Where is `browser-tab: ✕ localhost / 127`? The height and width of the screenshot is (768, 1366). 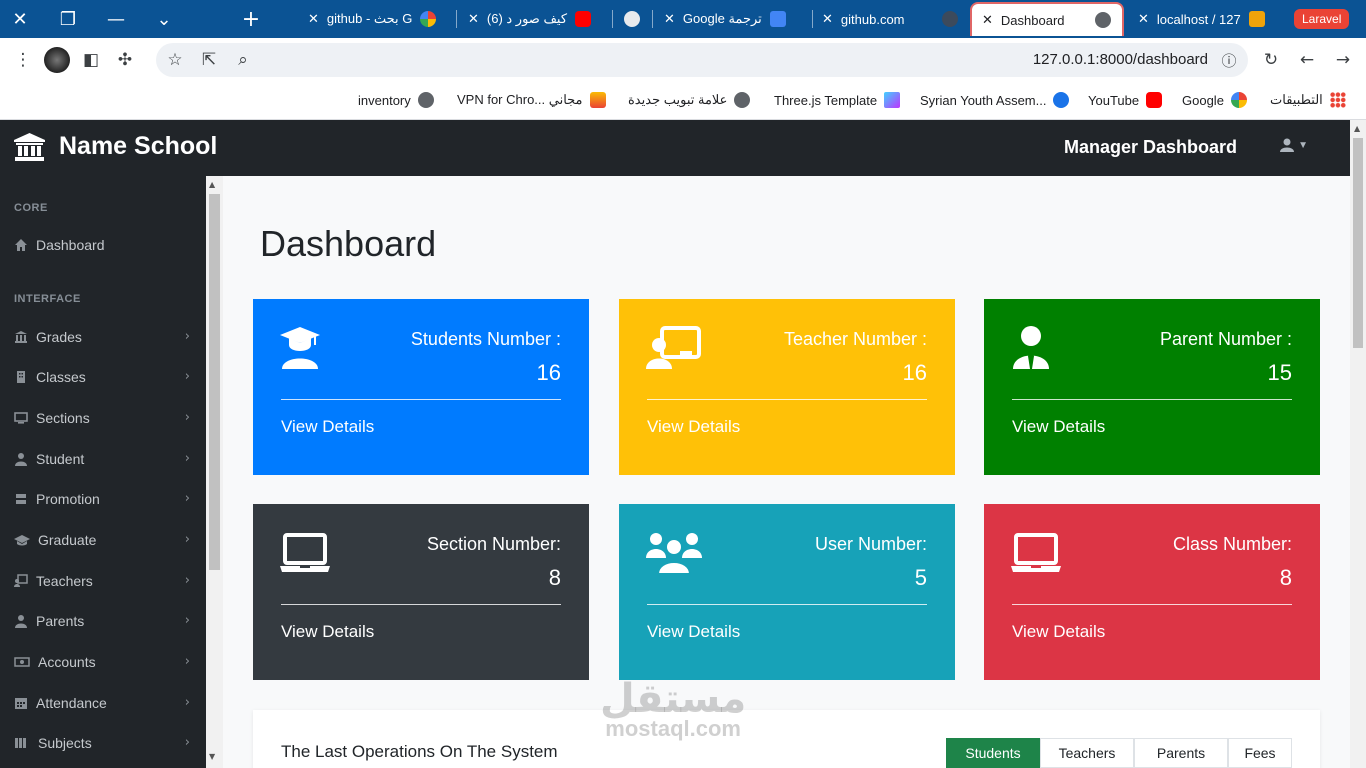 browser-tab: ✕ localhost / 127 is located at coordinates (1204, 19).